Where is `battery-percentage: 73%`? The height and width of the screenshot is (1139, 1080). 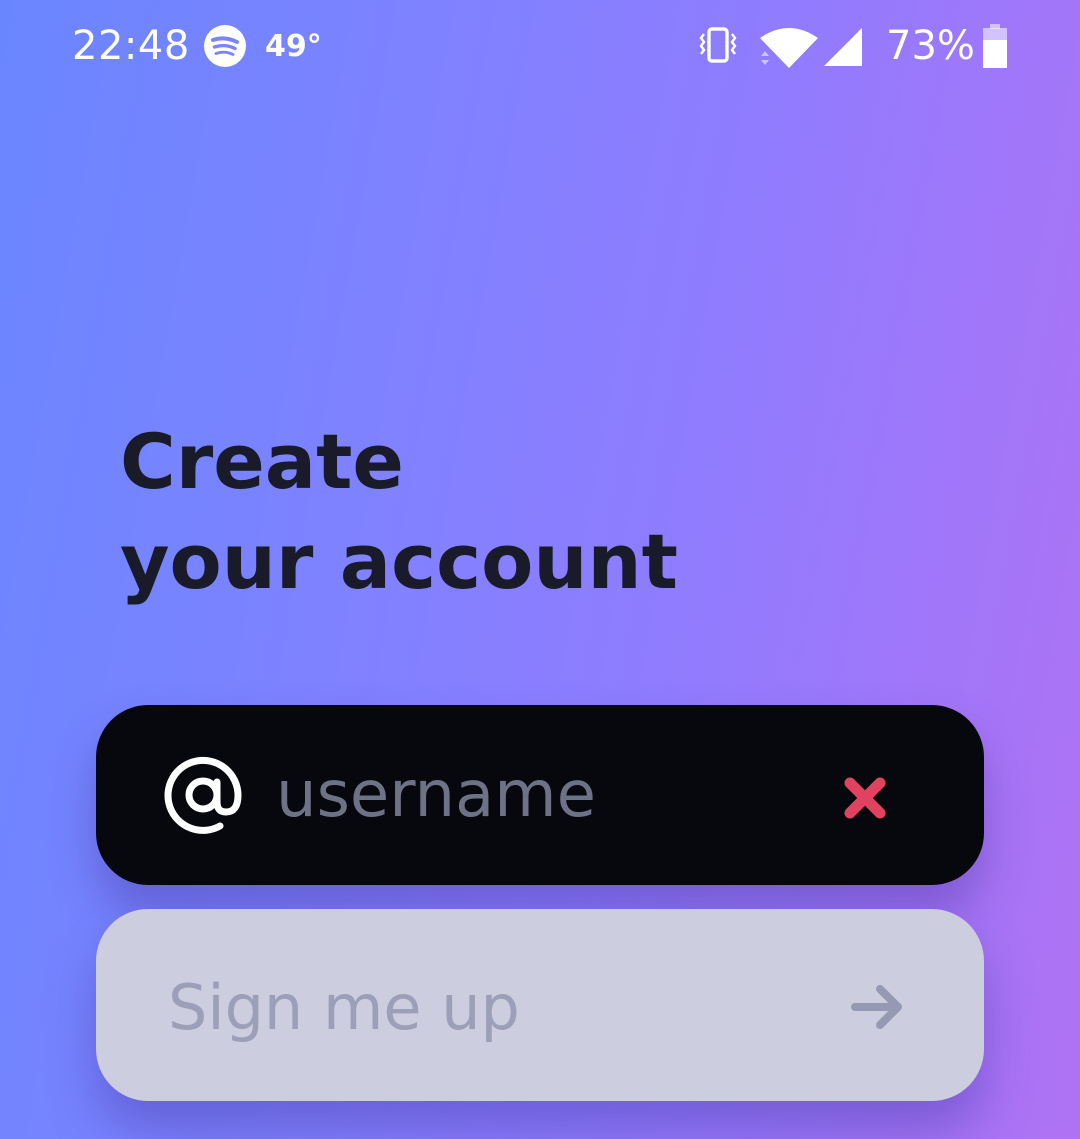 battery-percentage: 73% is located at coordinates (930, 46).